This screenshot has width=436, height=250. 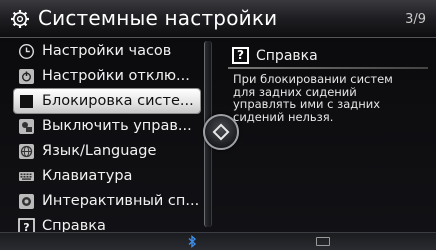 I want to click on help-line: сидений нельзя., so click(x=283, y=116).